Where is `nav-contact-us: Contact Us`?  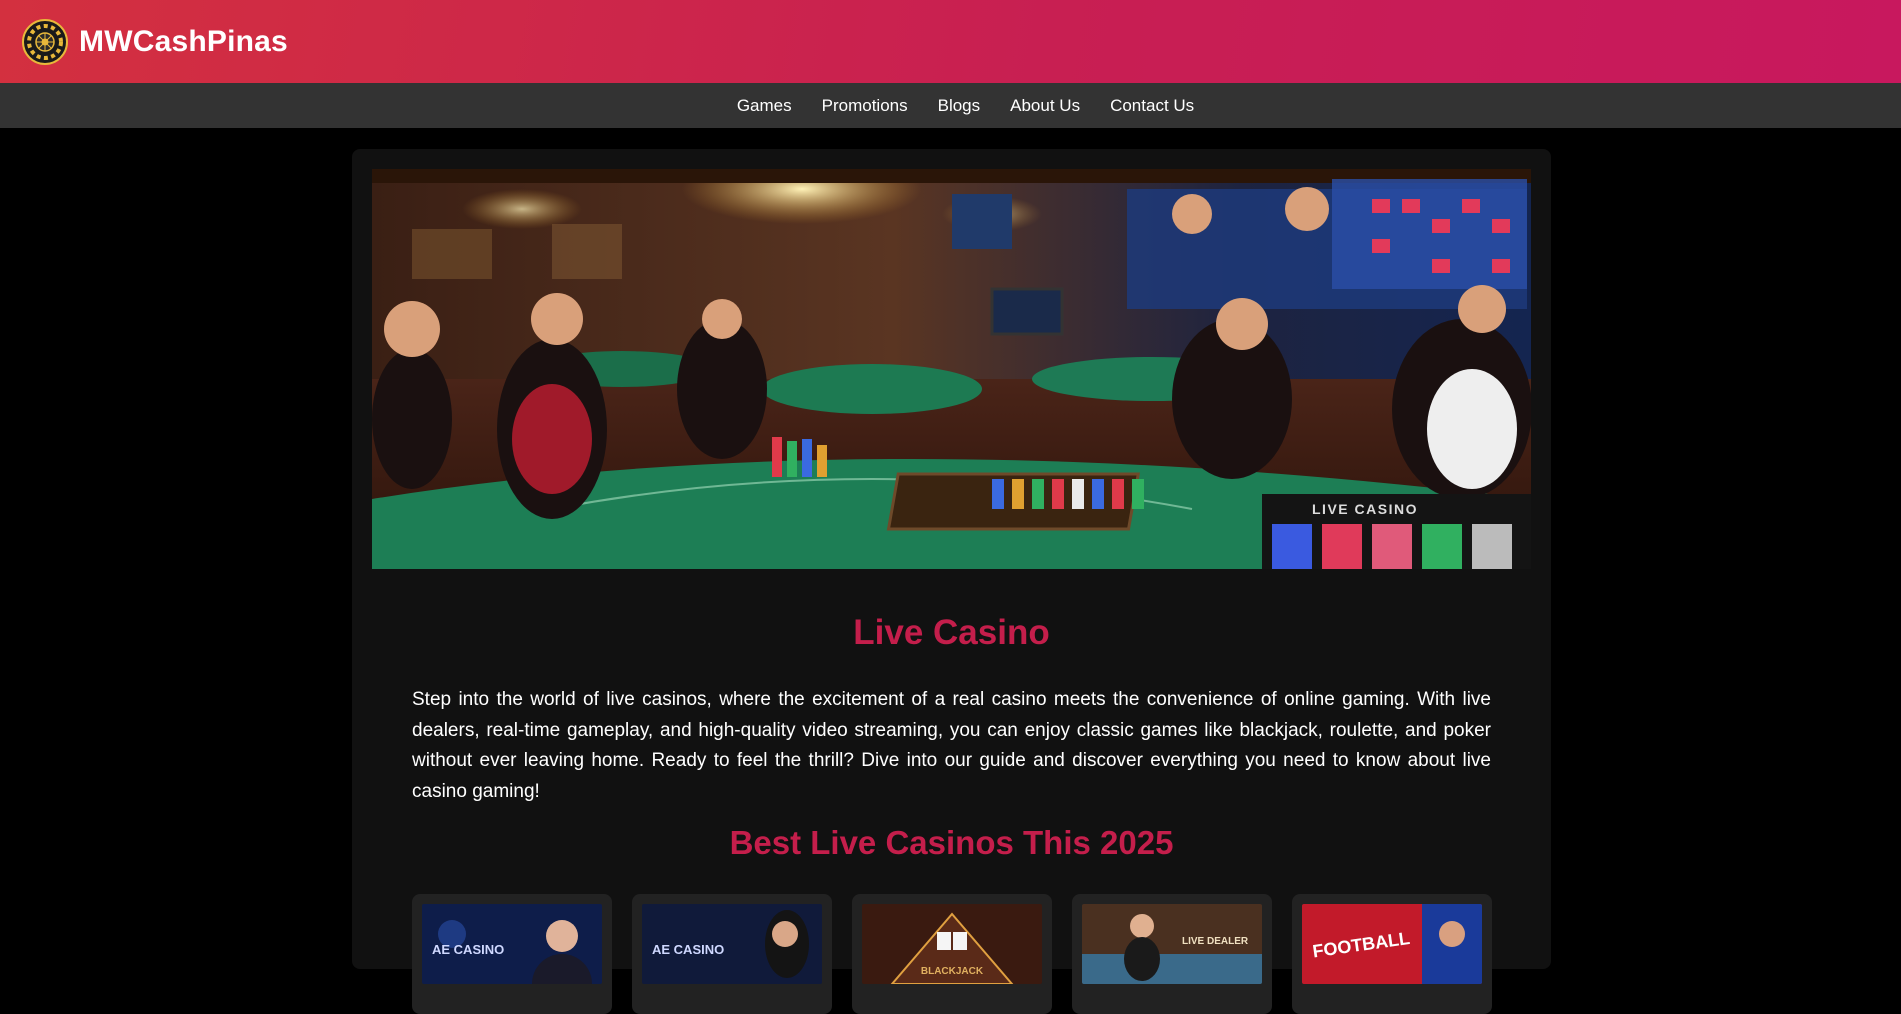
nav-contact-us: Contact Us is located at coordinates (1152, 106).